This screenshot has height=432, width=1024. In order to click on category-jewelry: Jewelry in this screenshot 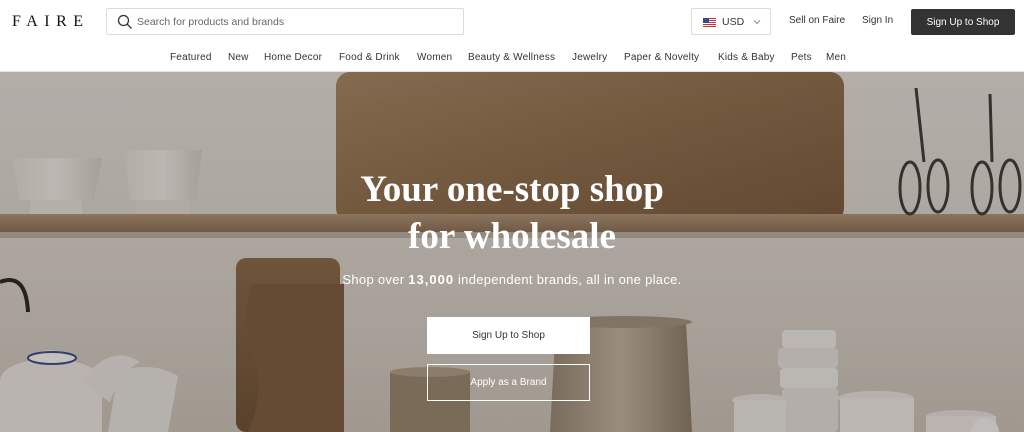, I will do `click(589, 57)`.